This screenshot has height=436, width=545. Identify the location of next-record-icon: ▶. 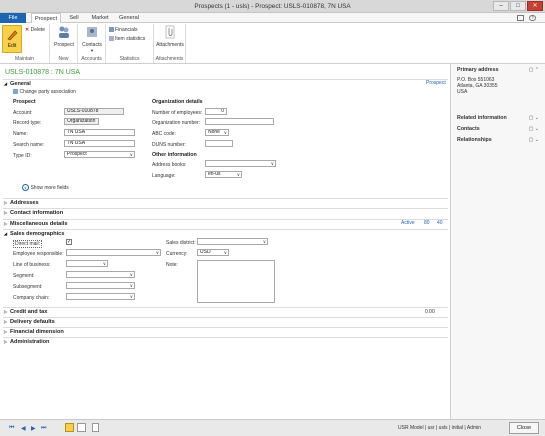
(33, 428).